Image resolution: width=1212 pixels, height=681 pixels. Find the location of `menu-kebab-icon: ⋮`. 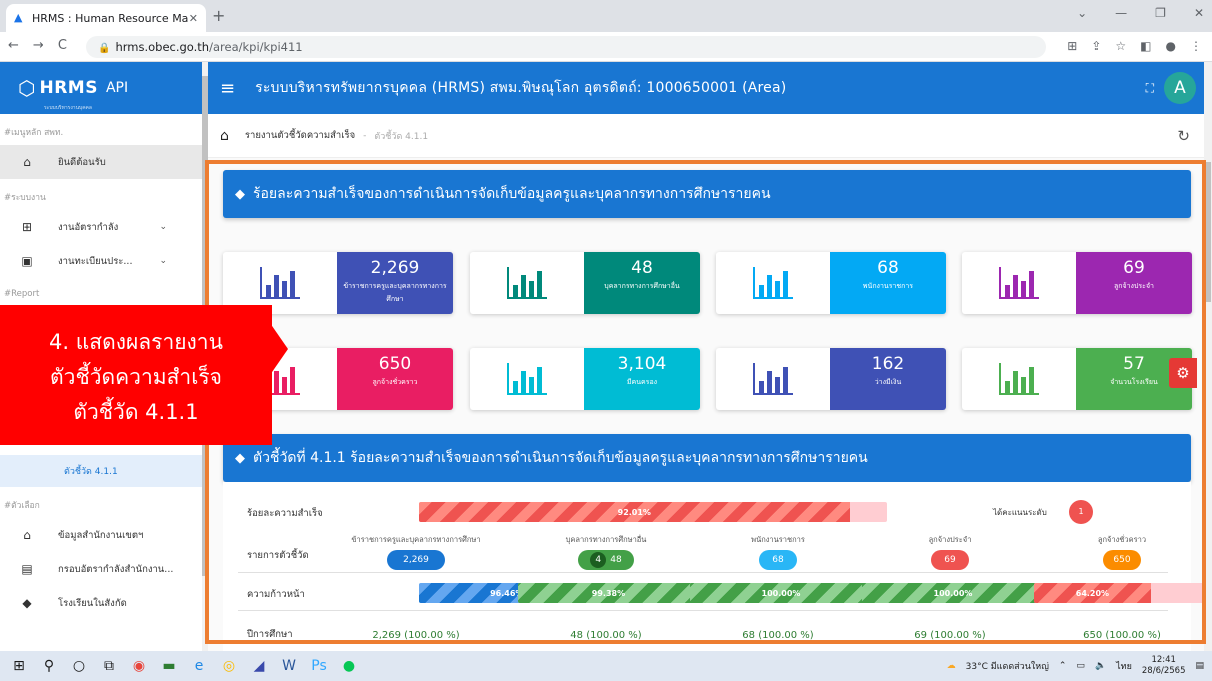

menu-kebab-icon: ⋮ is located at coordinates (1196, 46).